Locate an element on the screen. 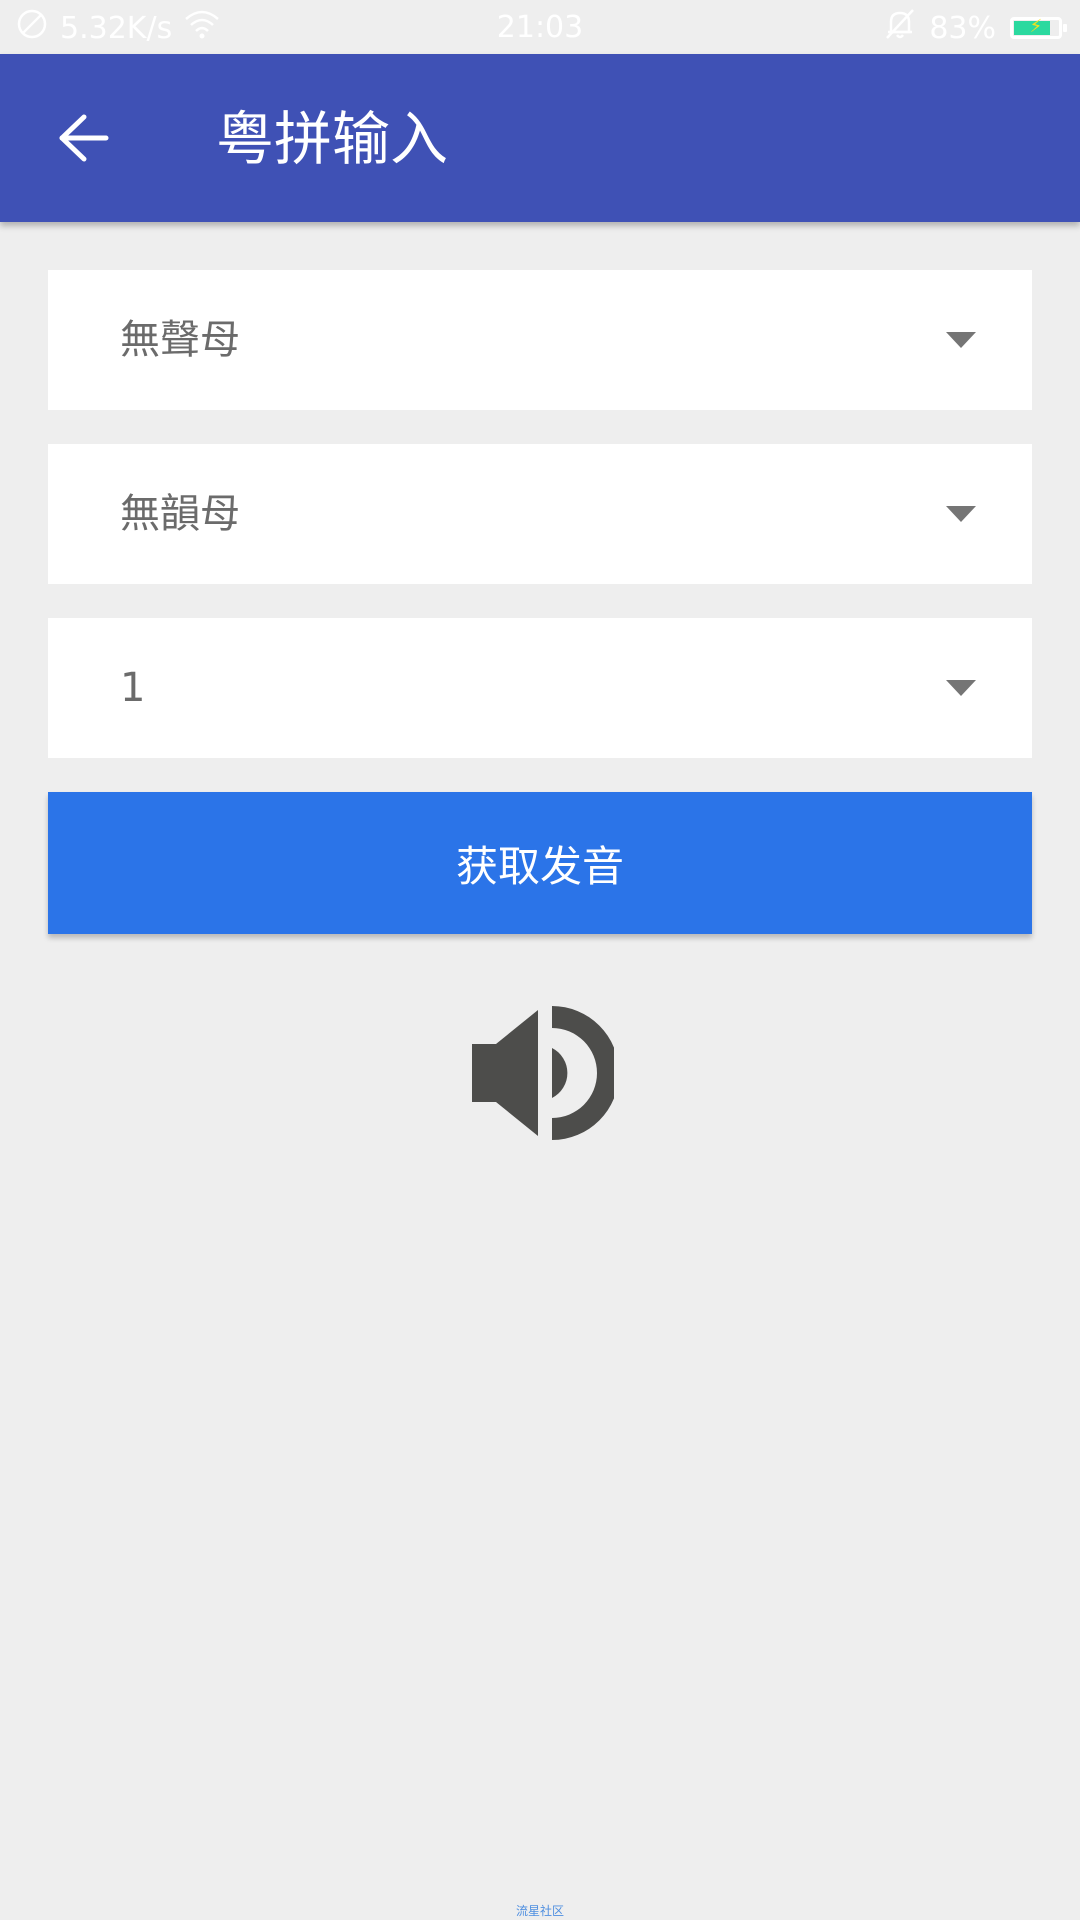  charging-bolt-icon: ⚡ is located at coordinates (1036, 26).